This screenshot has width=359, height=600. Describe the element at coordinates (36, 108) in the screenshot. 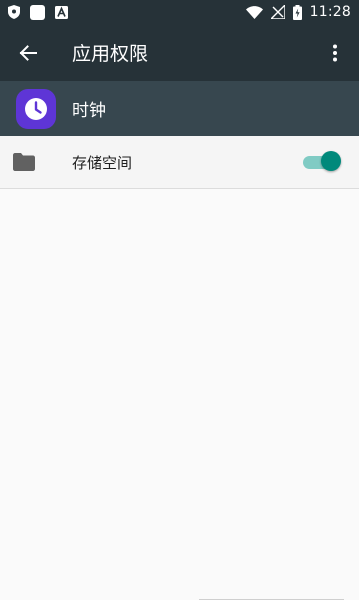

I see `clock-icon` at that location.